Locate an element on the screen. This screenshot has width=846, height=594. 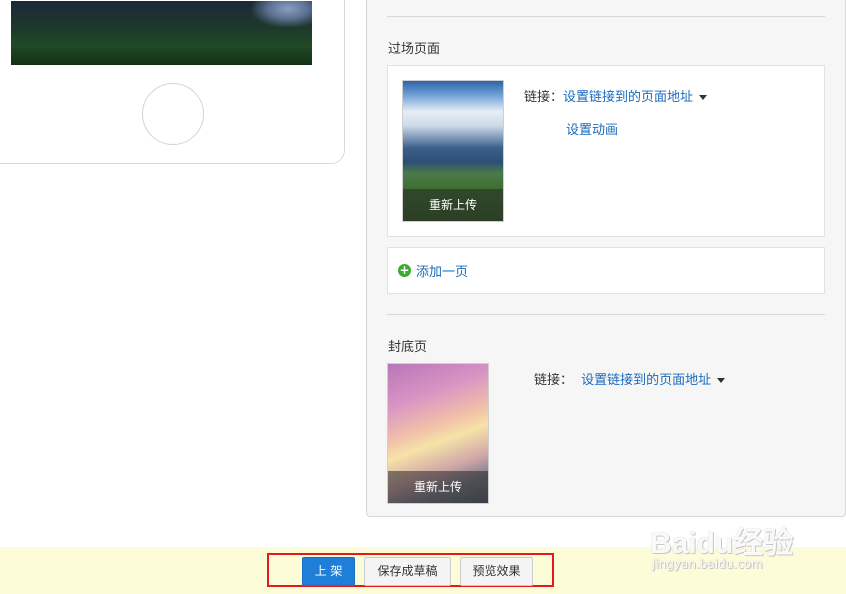
transition-link-row: 链接：设置链接到的页面地址 is located at coordinates (616, 95).